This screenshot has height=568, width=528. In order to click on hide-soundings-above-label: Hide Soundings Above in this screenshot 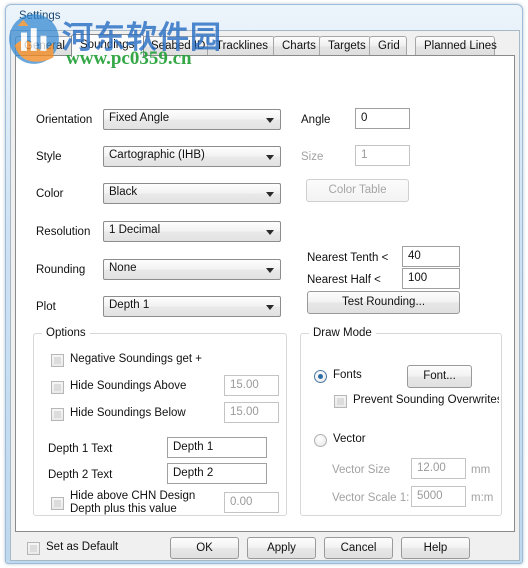, I will do `click(128, 386)`.